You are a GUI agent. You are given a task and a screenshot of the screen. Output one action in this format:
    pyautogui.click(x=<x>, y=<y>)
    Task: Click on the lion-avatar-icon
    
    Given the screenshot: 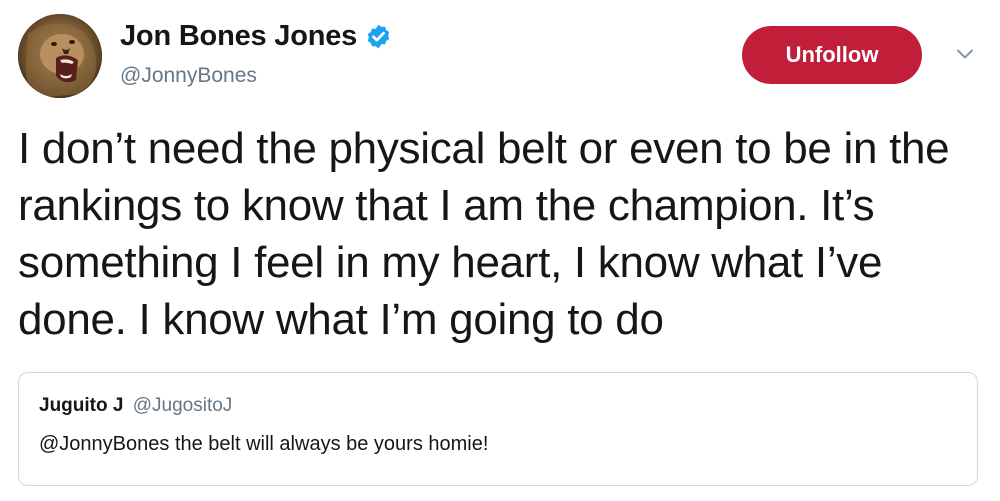 What is the action you would take?
    pyautogui.click(x=60, y=56)
    